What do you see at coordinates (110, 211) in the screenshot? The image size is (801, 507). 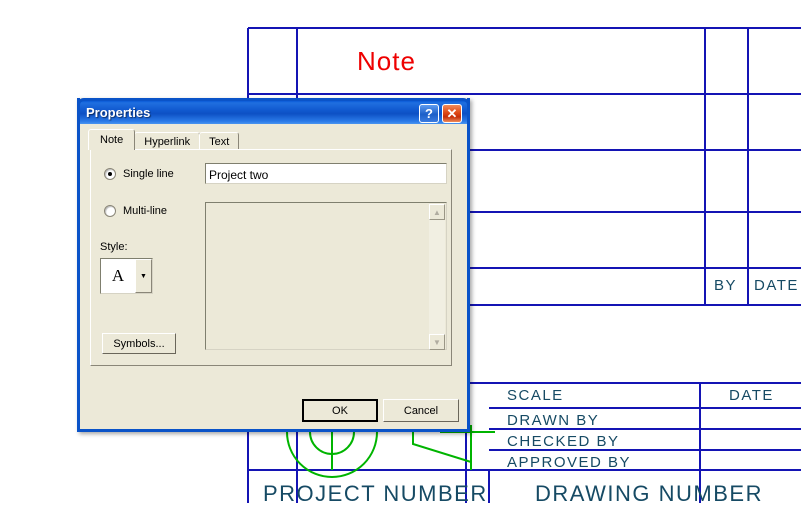 I see `radio-multi-line-dot` at bounding box center [110, 211].